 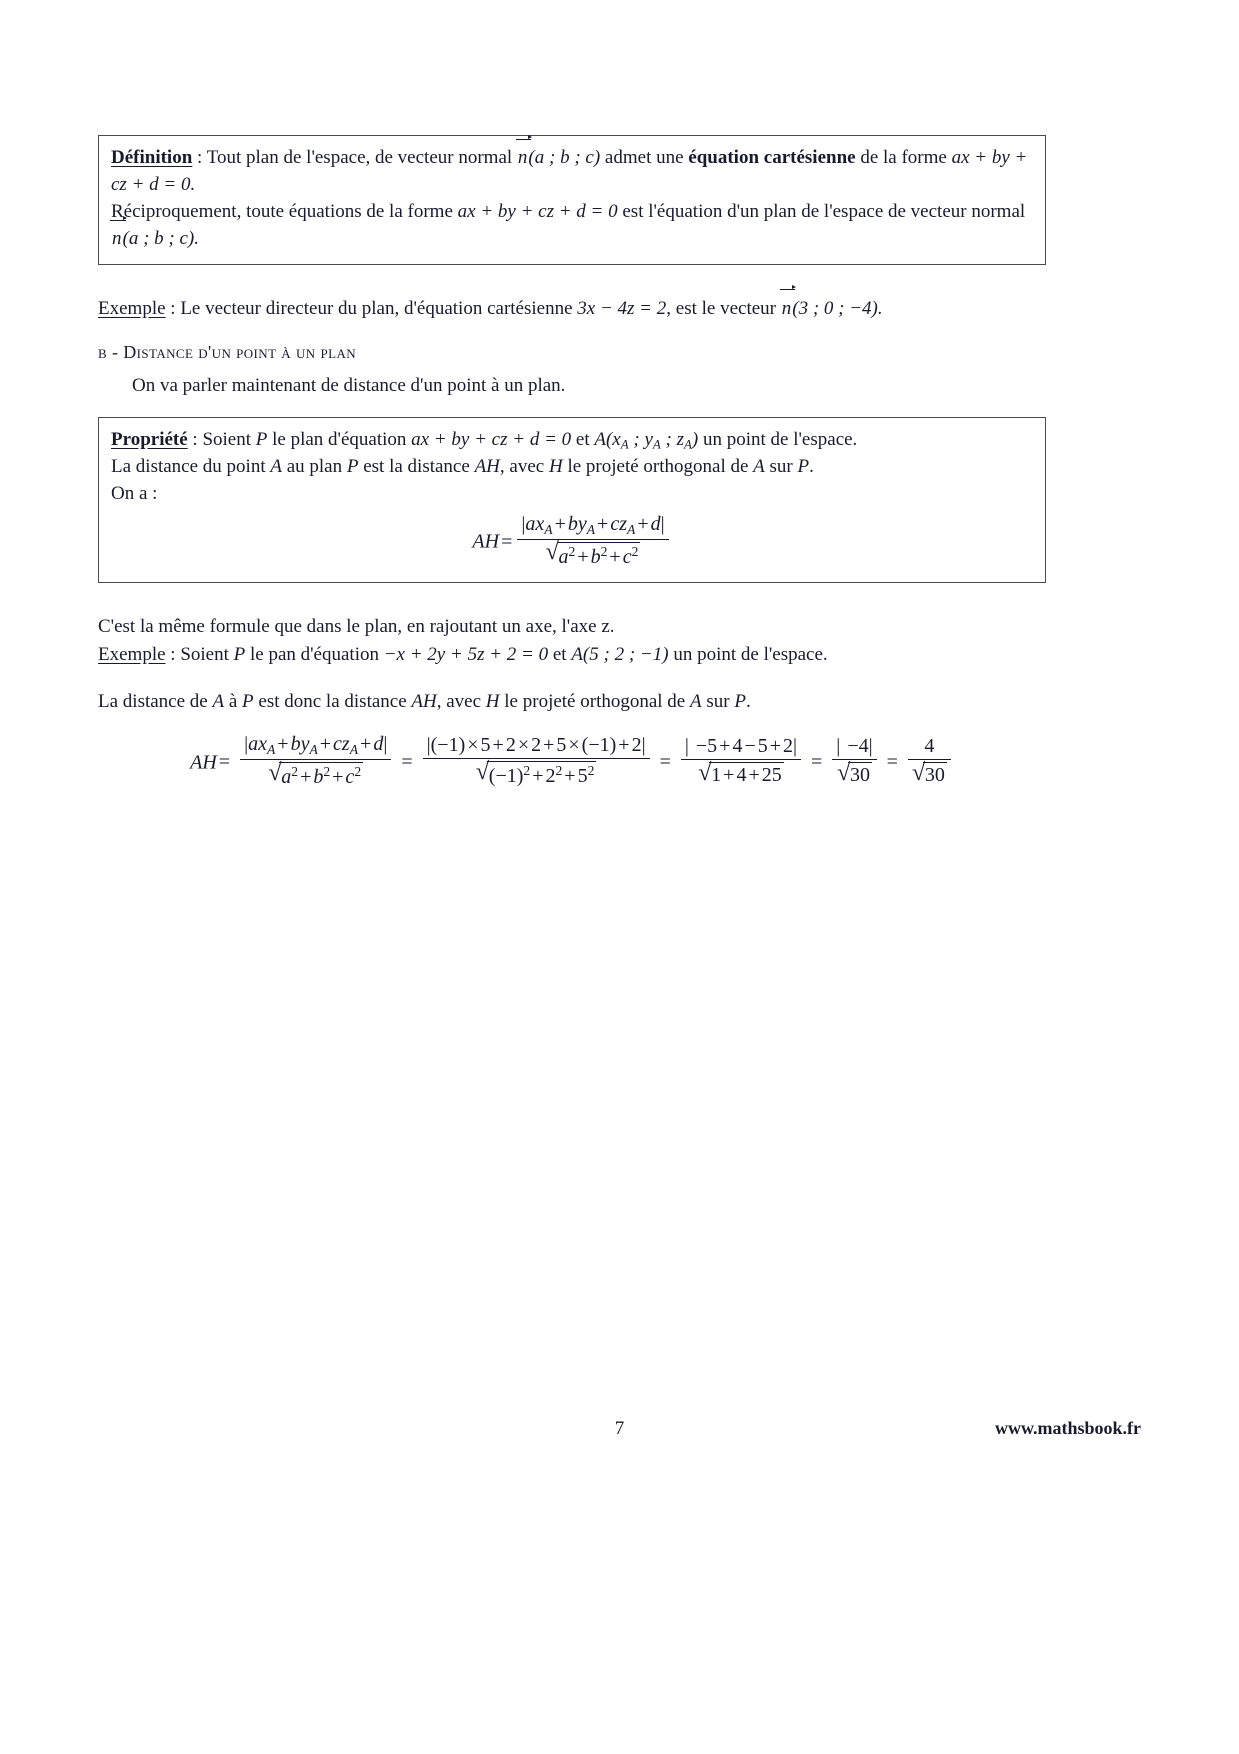 What do you see at coordinates (903, 157) in the screenshot?
I see `definition-text-c: de la forme` at bounding box center [903, 157].